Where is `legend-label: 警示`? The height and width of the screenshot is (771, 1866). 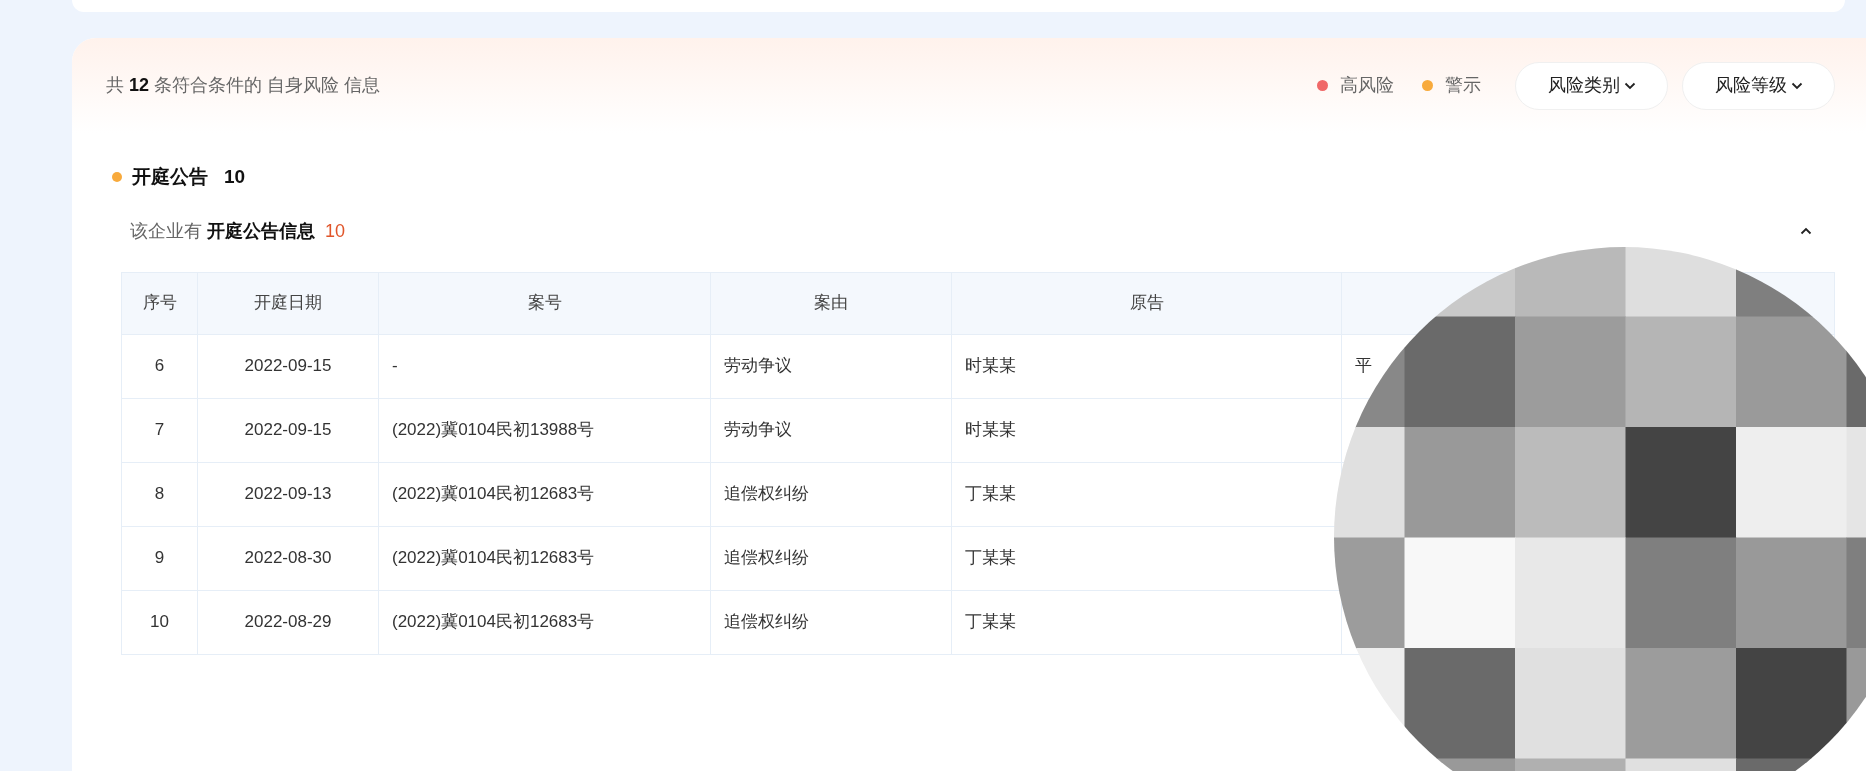
legend-label: 警示 is located at coordinates (1463, 85).